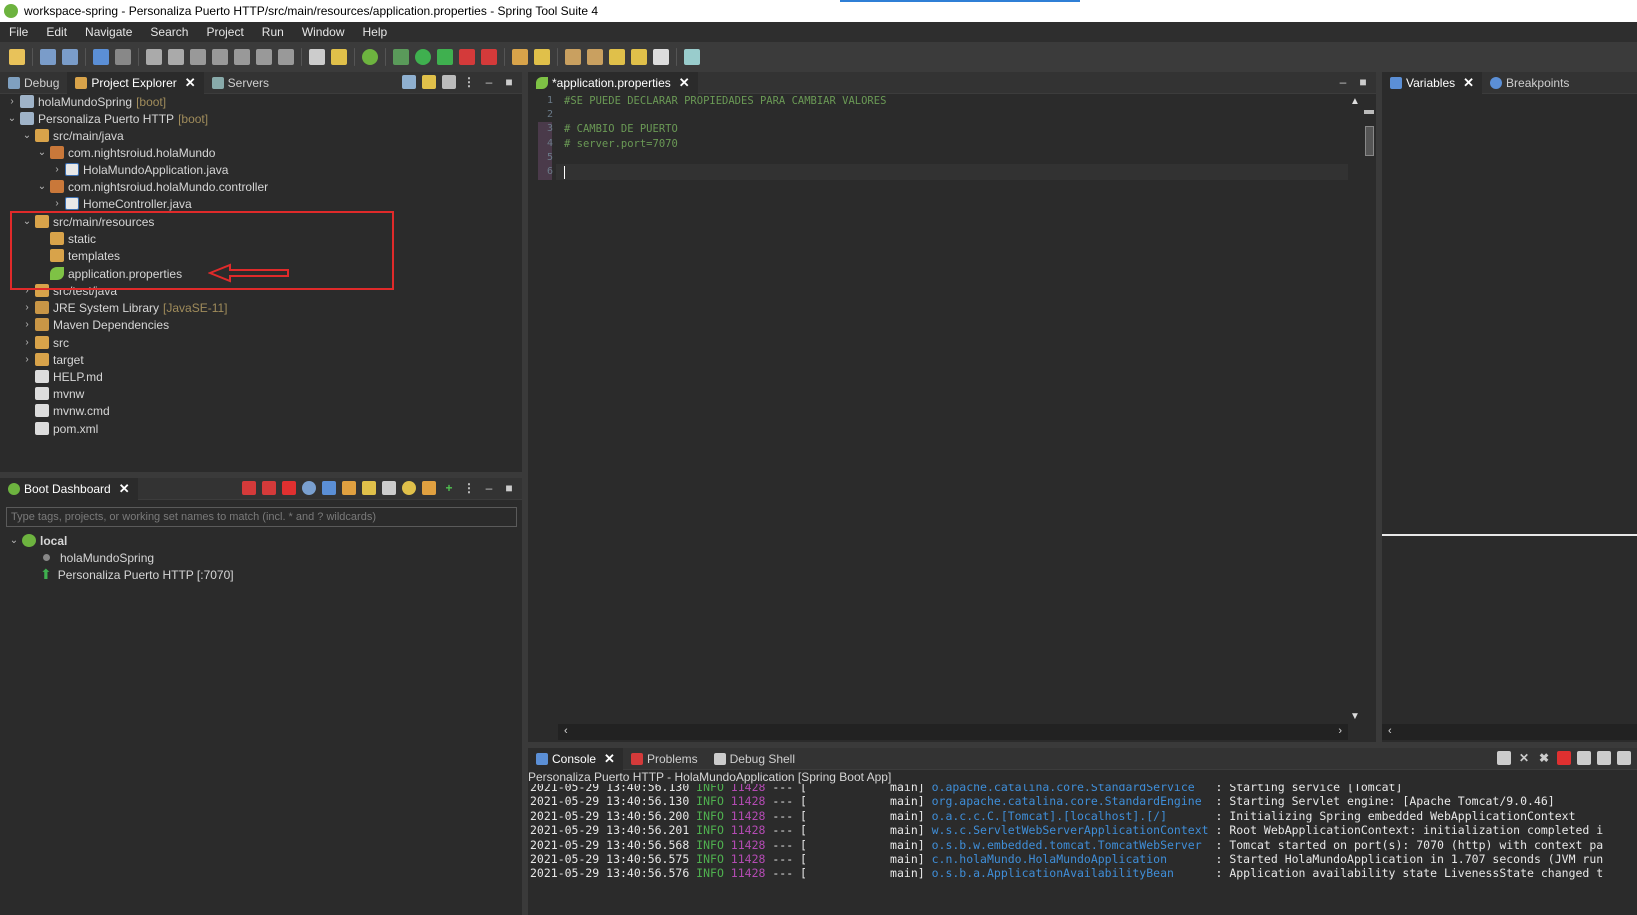 This screenshot has width=1637, height=915. I want to click on tree-item-src: › src, so click(45, 342).